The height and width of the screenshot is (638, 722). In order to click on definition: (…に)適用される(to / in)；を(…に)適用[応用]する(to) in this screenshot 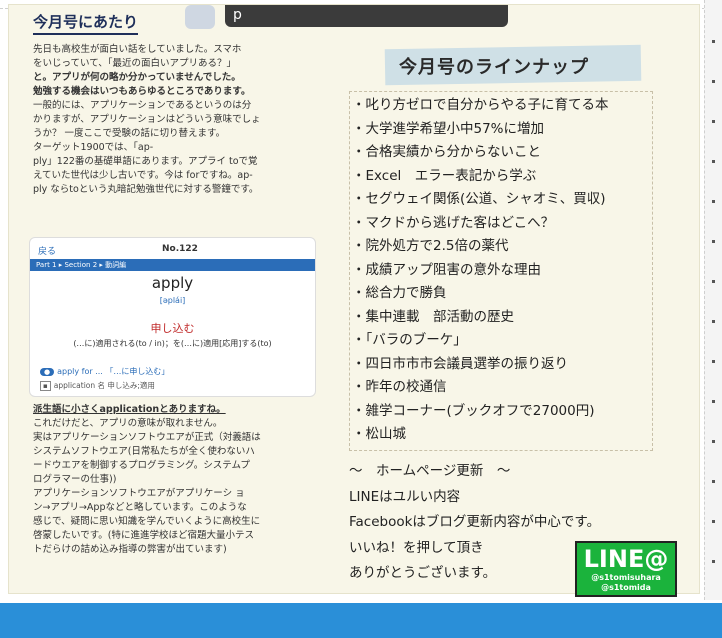, I will do `click(172, 343)`.